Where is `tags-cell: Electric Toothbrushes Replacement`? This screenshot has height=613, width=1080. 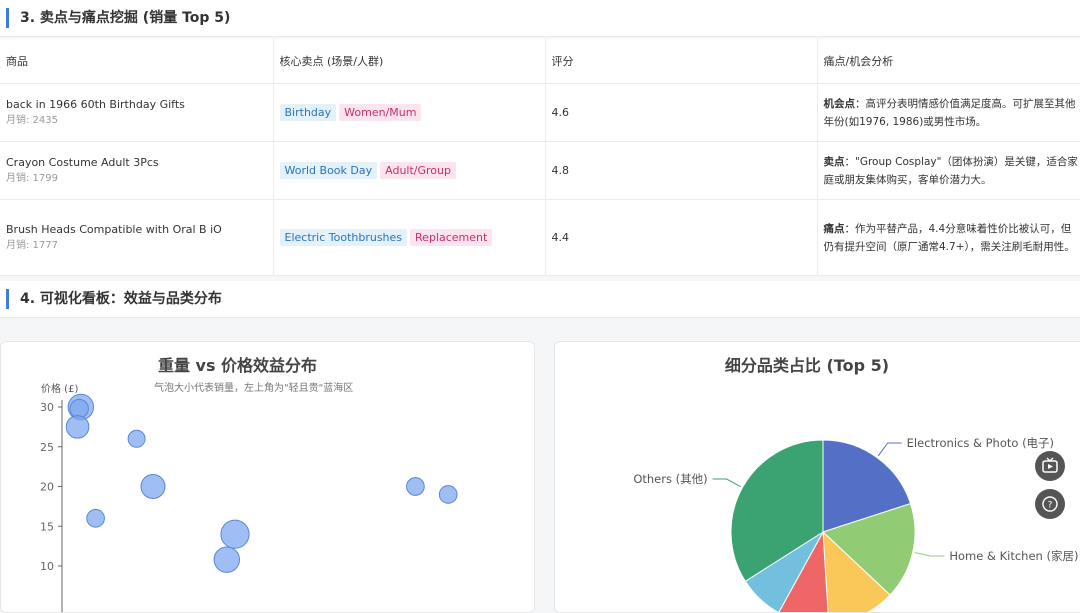
tags-cell: Electric Toothbrushes Replacement is located at coordinates (409, 237).